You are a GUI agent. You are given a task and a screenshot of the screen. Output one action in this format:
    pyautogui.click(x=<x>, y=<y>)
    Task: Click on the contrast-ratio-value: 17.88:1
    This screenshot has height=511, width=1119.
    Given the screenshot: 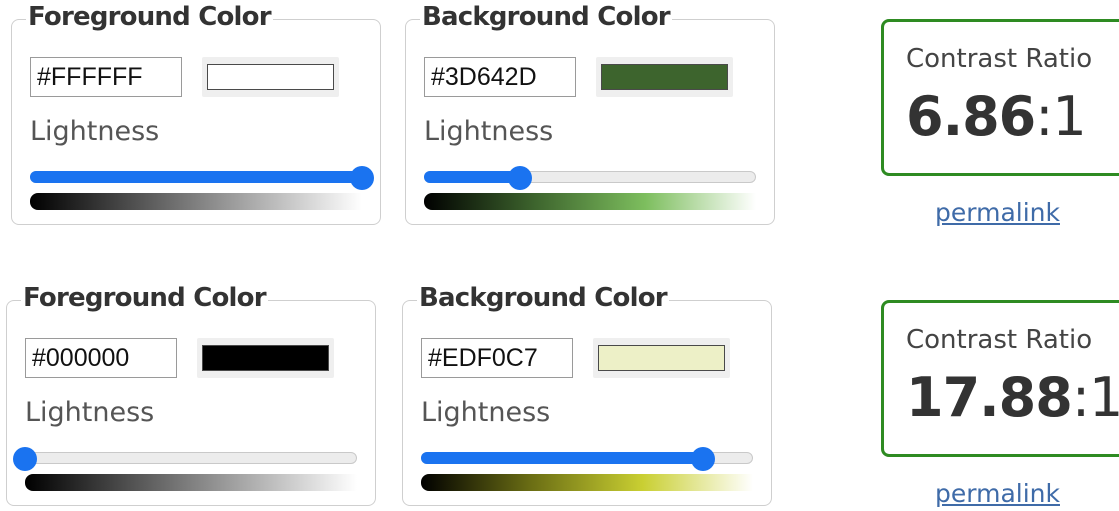 What is the action you would take?
    pyautogui.click(x=1012, y=398)
    